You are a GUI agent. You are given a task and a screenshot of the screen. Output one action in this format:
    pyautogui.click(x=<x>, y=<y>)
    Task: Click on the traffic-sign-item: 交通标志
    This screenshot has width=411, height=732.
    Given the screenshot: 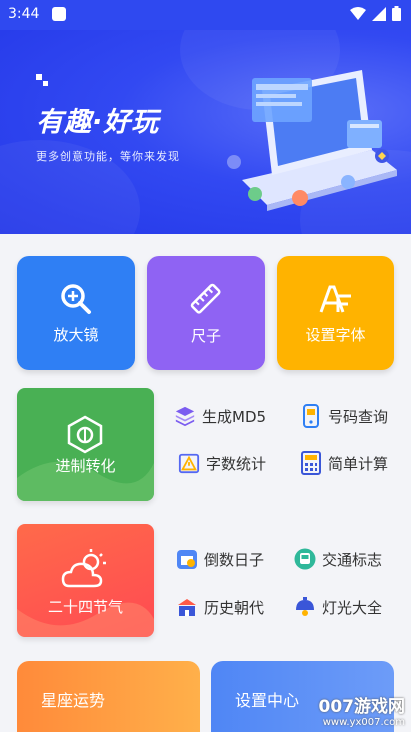 What is the action you would take?
    pyautogui.click(x=338, y=559)
    